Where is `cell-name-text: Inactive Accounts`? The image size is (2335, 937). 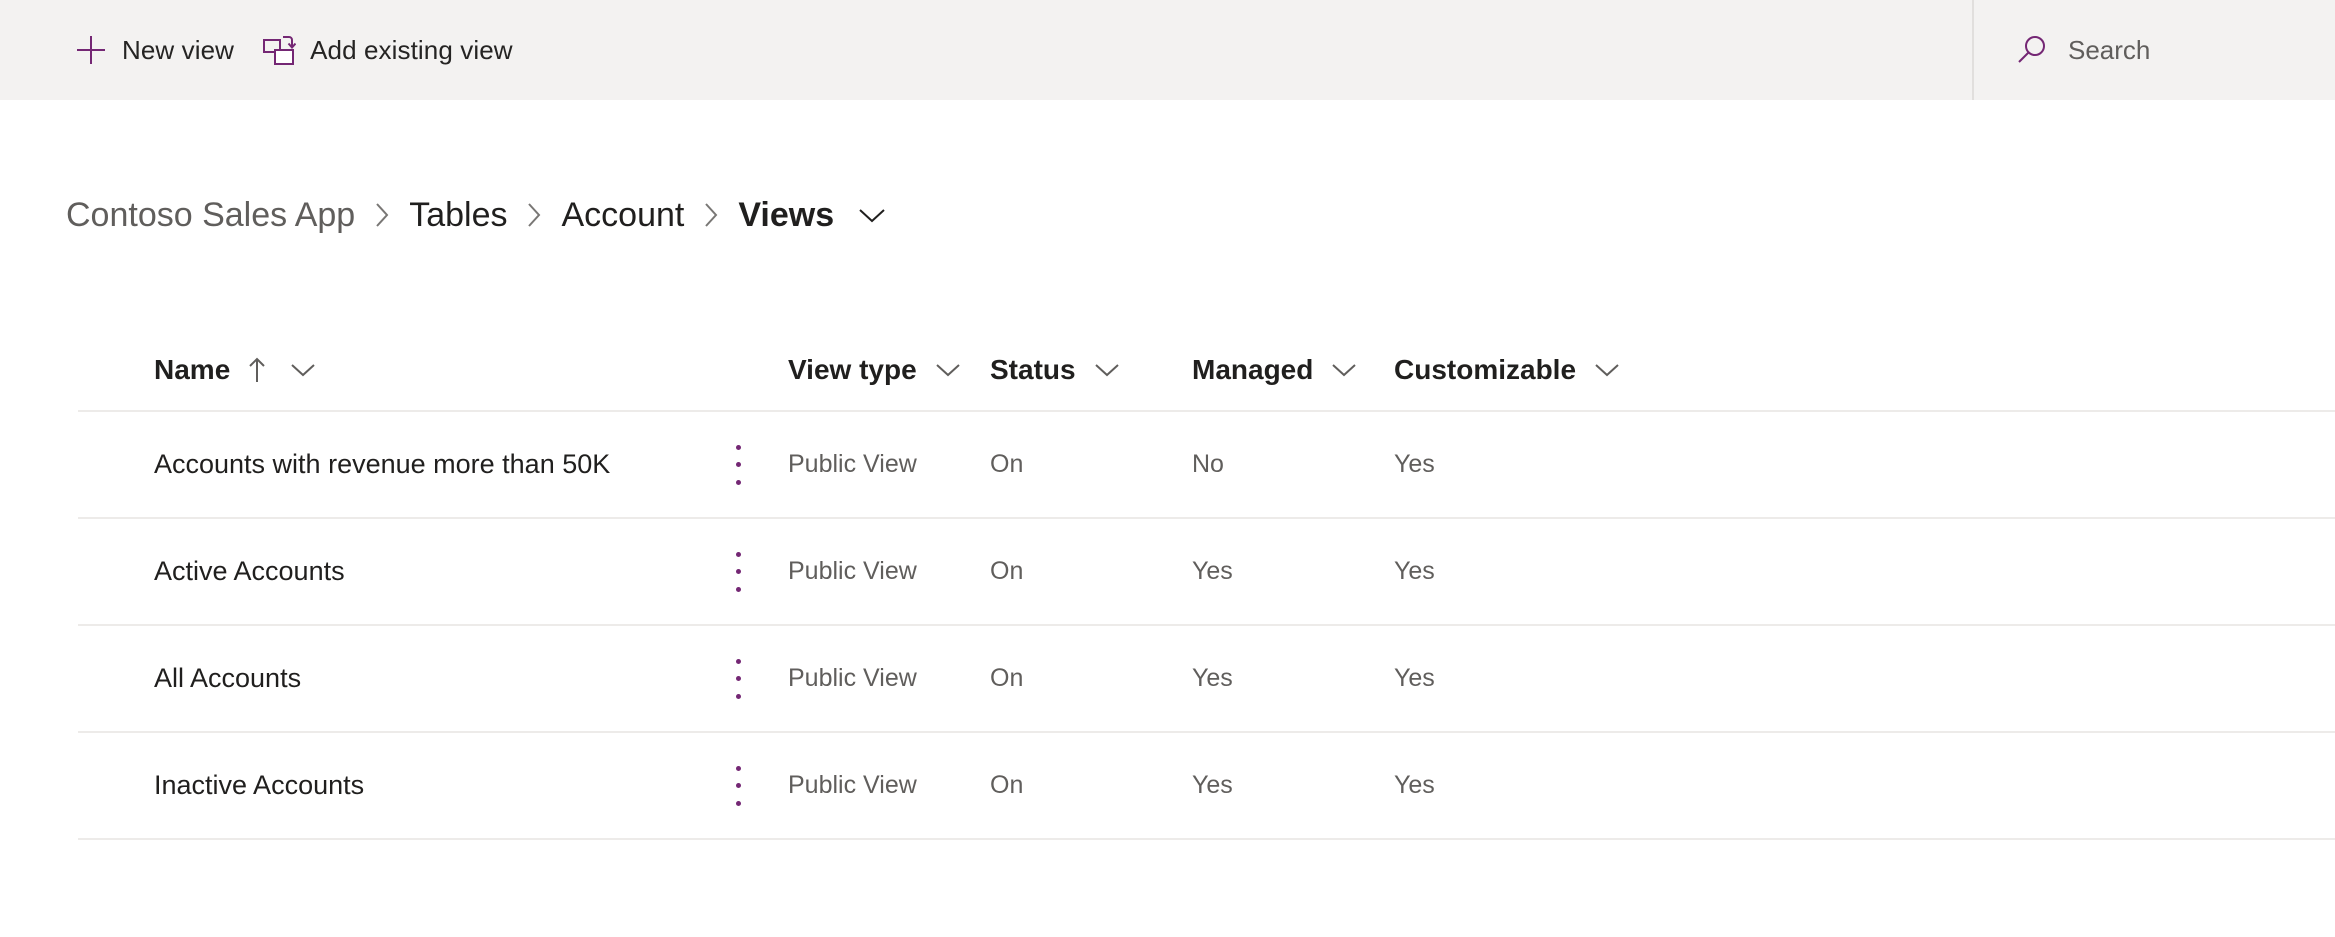
cell-name-text: Inactive Accounts is located at coordinates (259, 785).